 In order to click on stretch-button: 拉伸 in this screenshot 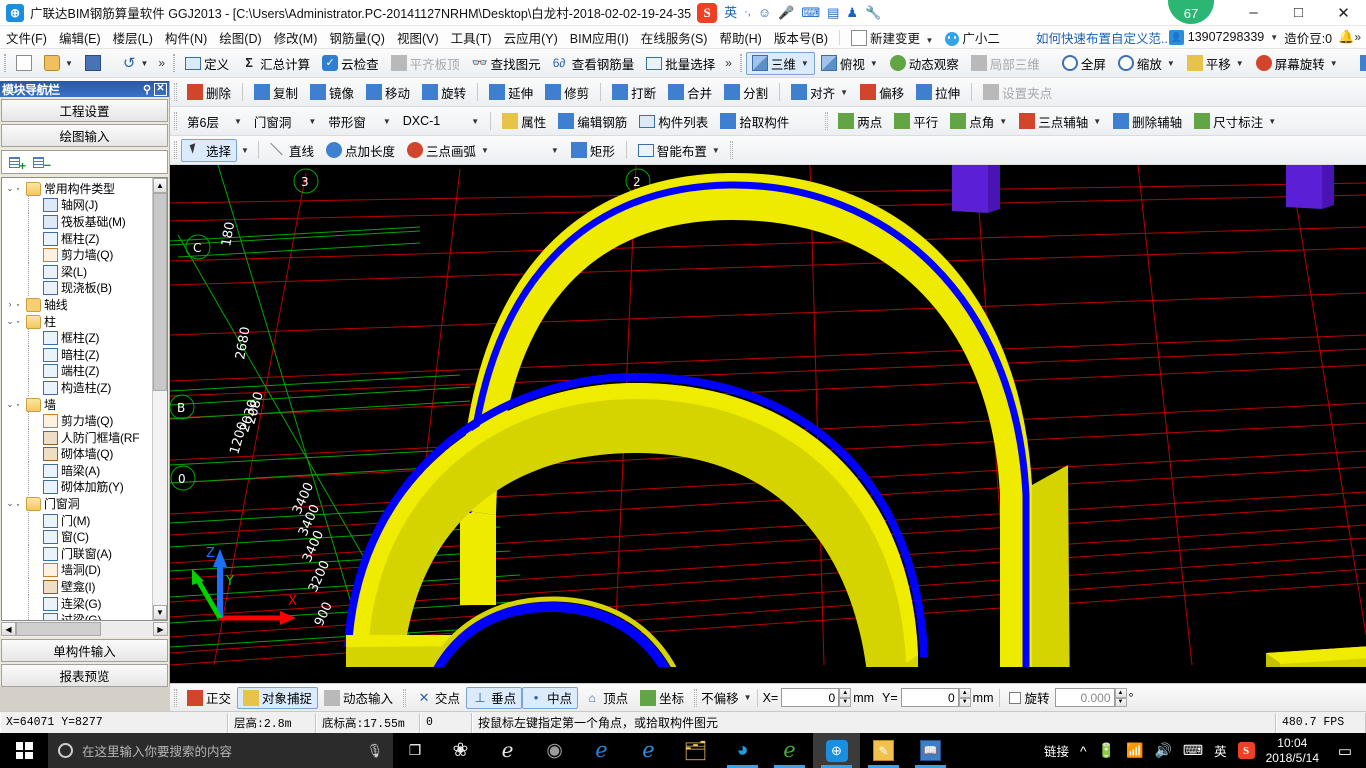, I will do `click(938, 92)`.